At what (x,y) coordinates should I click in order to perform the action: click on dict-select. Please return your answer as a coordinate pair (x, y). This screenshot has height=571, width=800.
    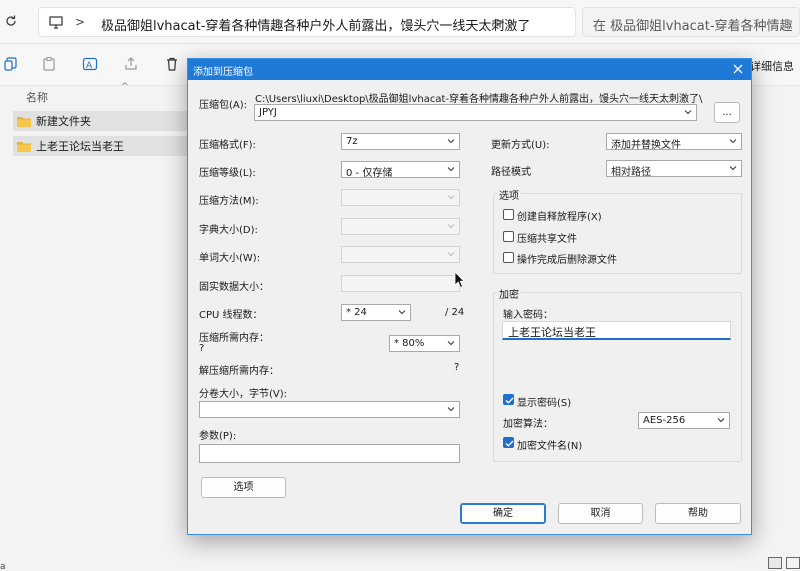
    Looking at the image, I should click on (400, 226).